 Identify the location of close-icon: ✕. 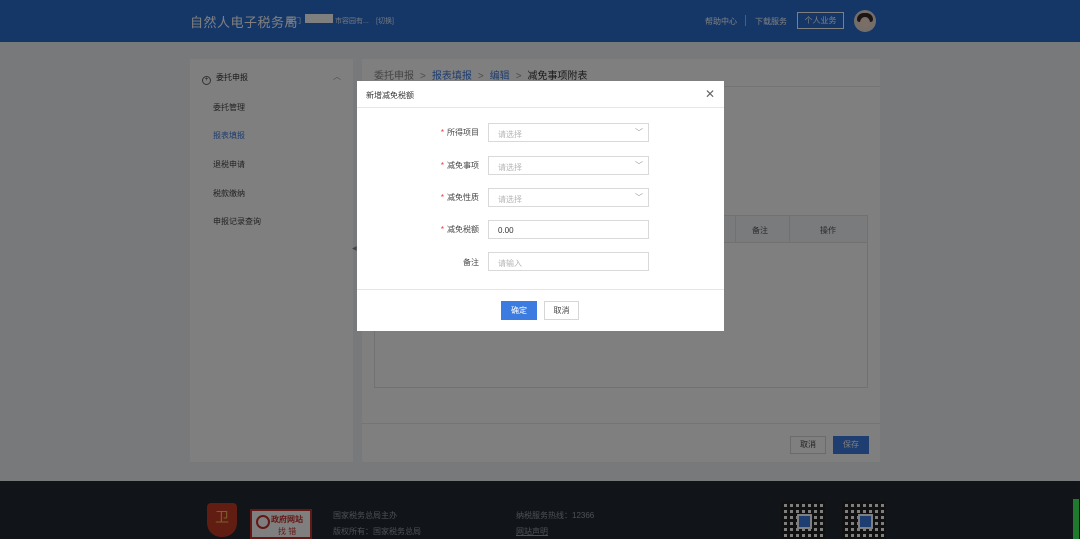
(710, 94).